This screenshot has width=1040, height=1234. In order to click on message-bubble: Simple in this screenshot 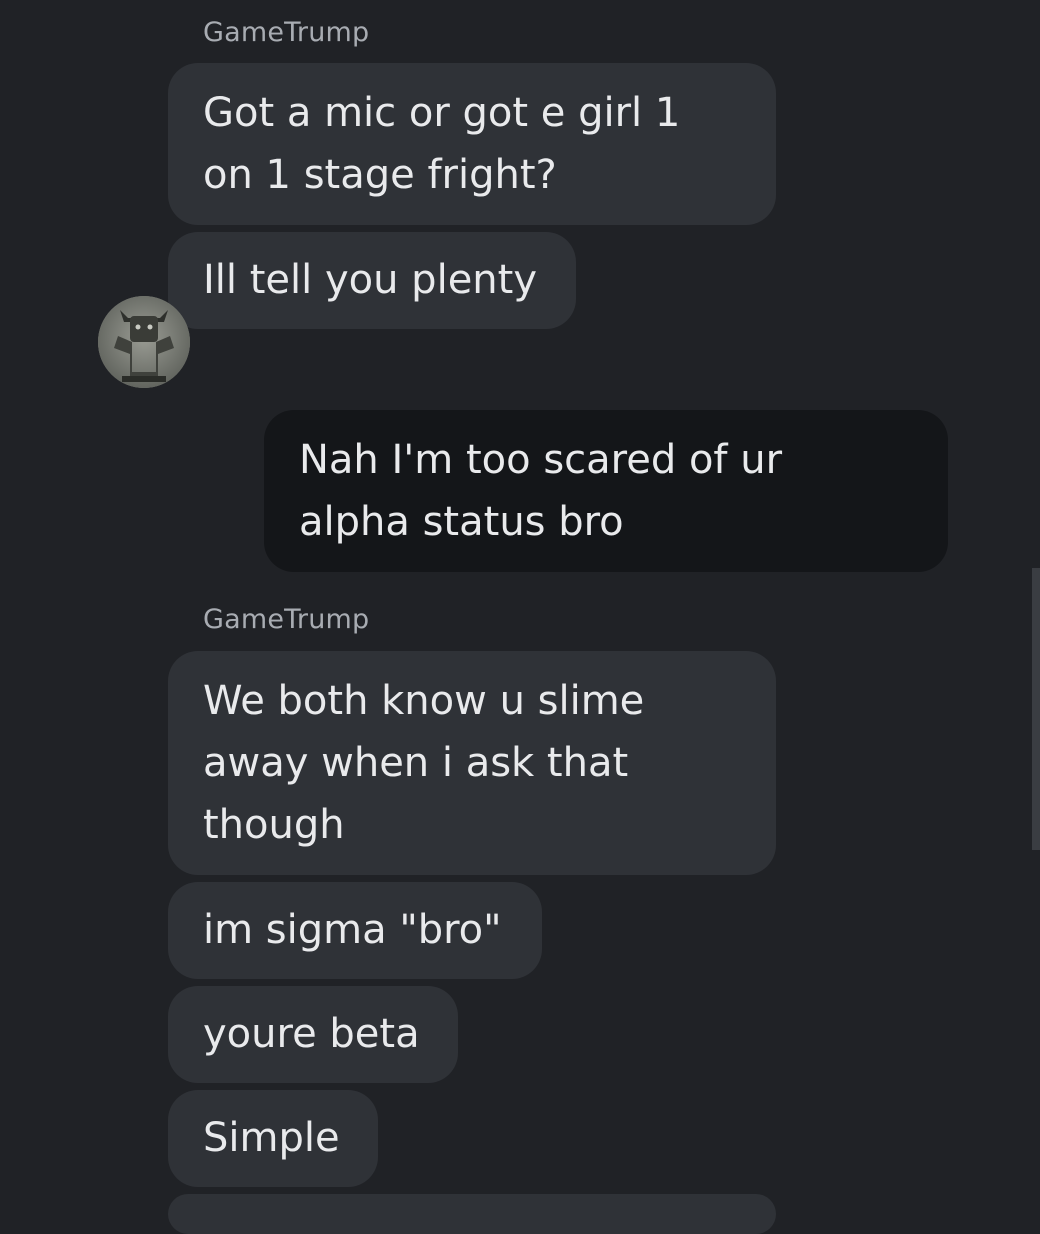, I will do `click(273, 1138)`.